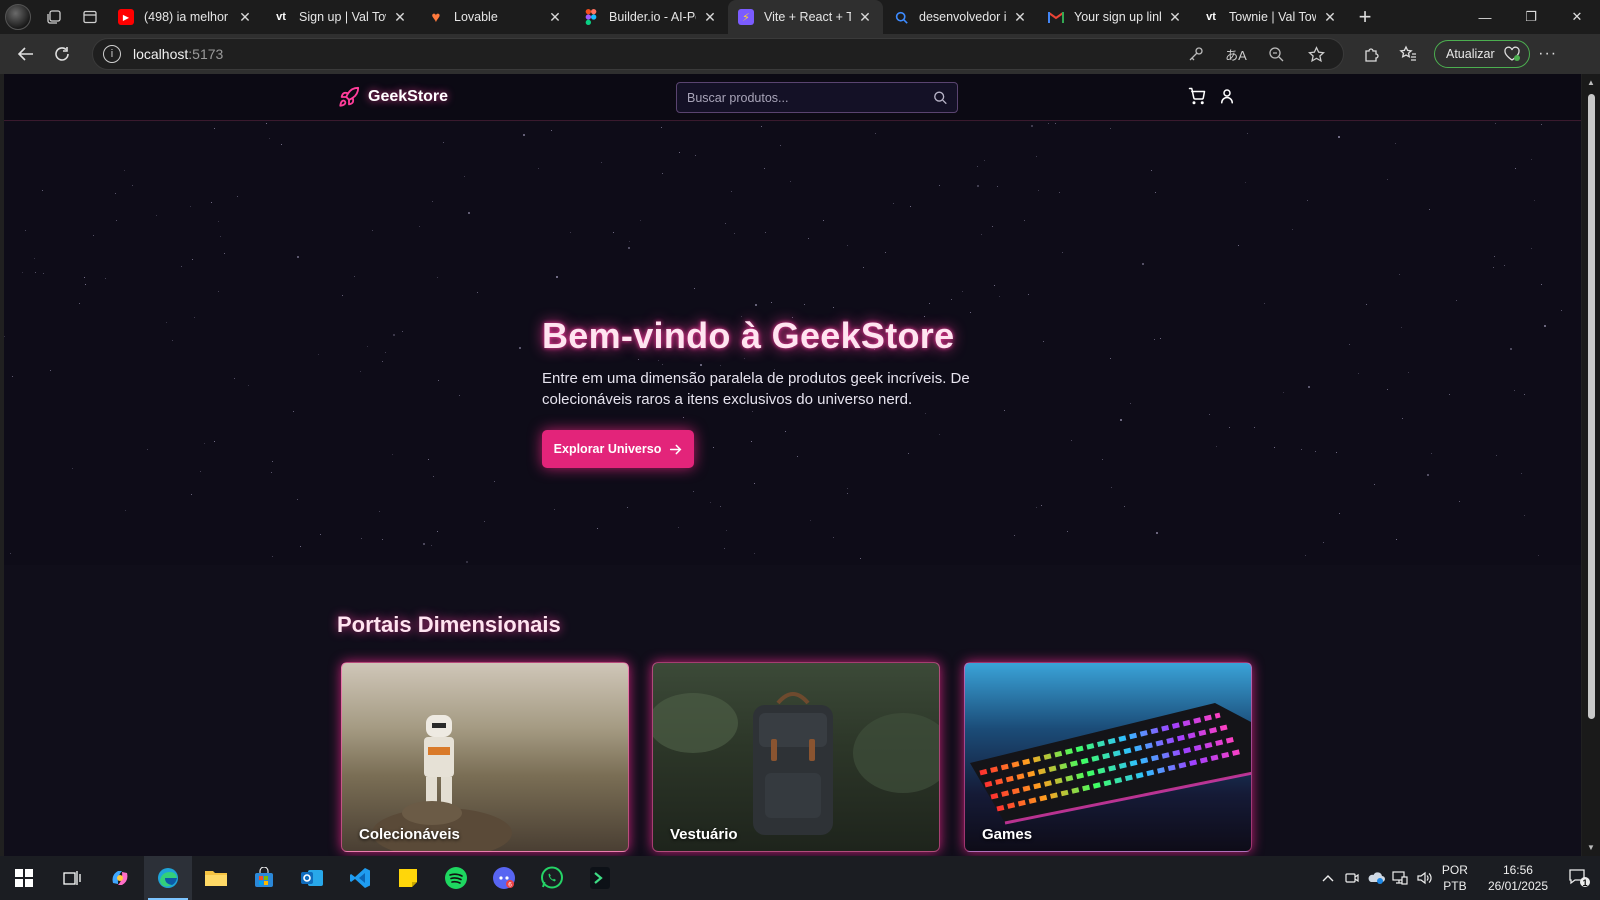 This screenshot has height=900, width=1600. What do you see at coordinates (1482, 54) in the screenshot?
I see `update-button: Atualizar` at bounding box center [1482, 54].